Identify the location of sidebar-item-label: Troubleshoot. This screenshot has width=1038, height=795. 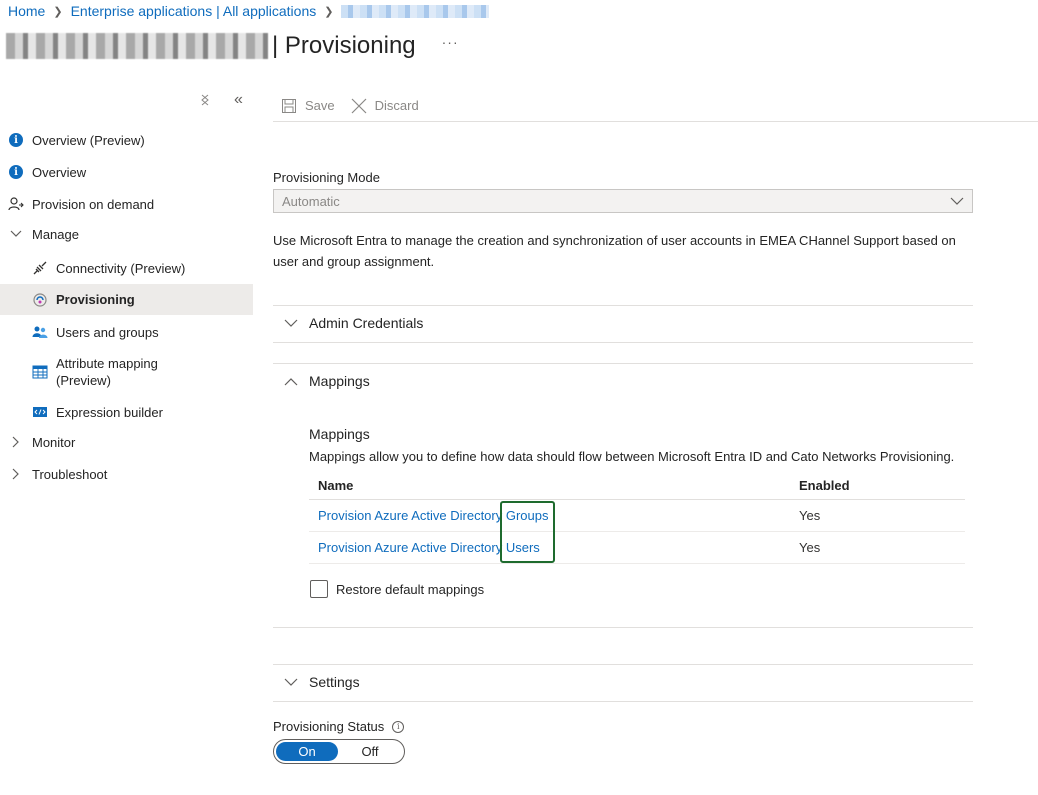
(70, 474).